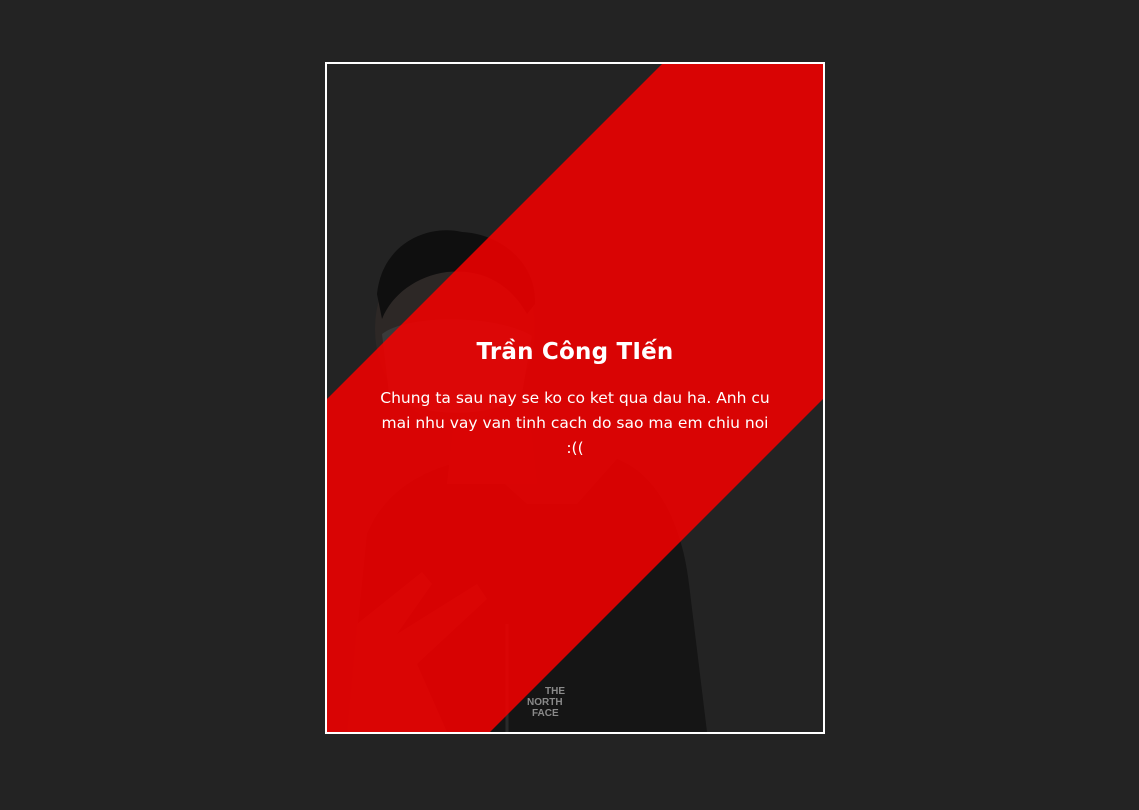 The height and width of the screenshot is (810, 1139). What do you see at coordinates (575, 352) in the screenshot?
I see `card-title: Trần Công TIến` at bounding box center [575, 352].